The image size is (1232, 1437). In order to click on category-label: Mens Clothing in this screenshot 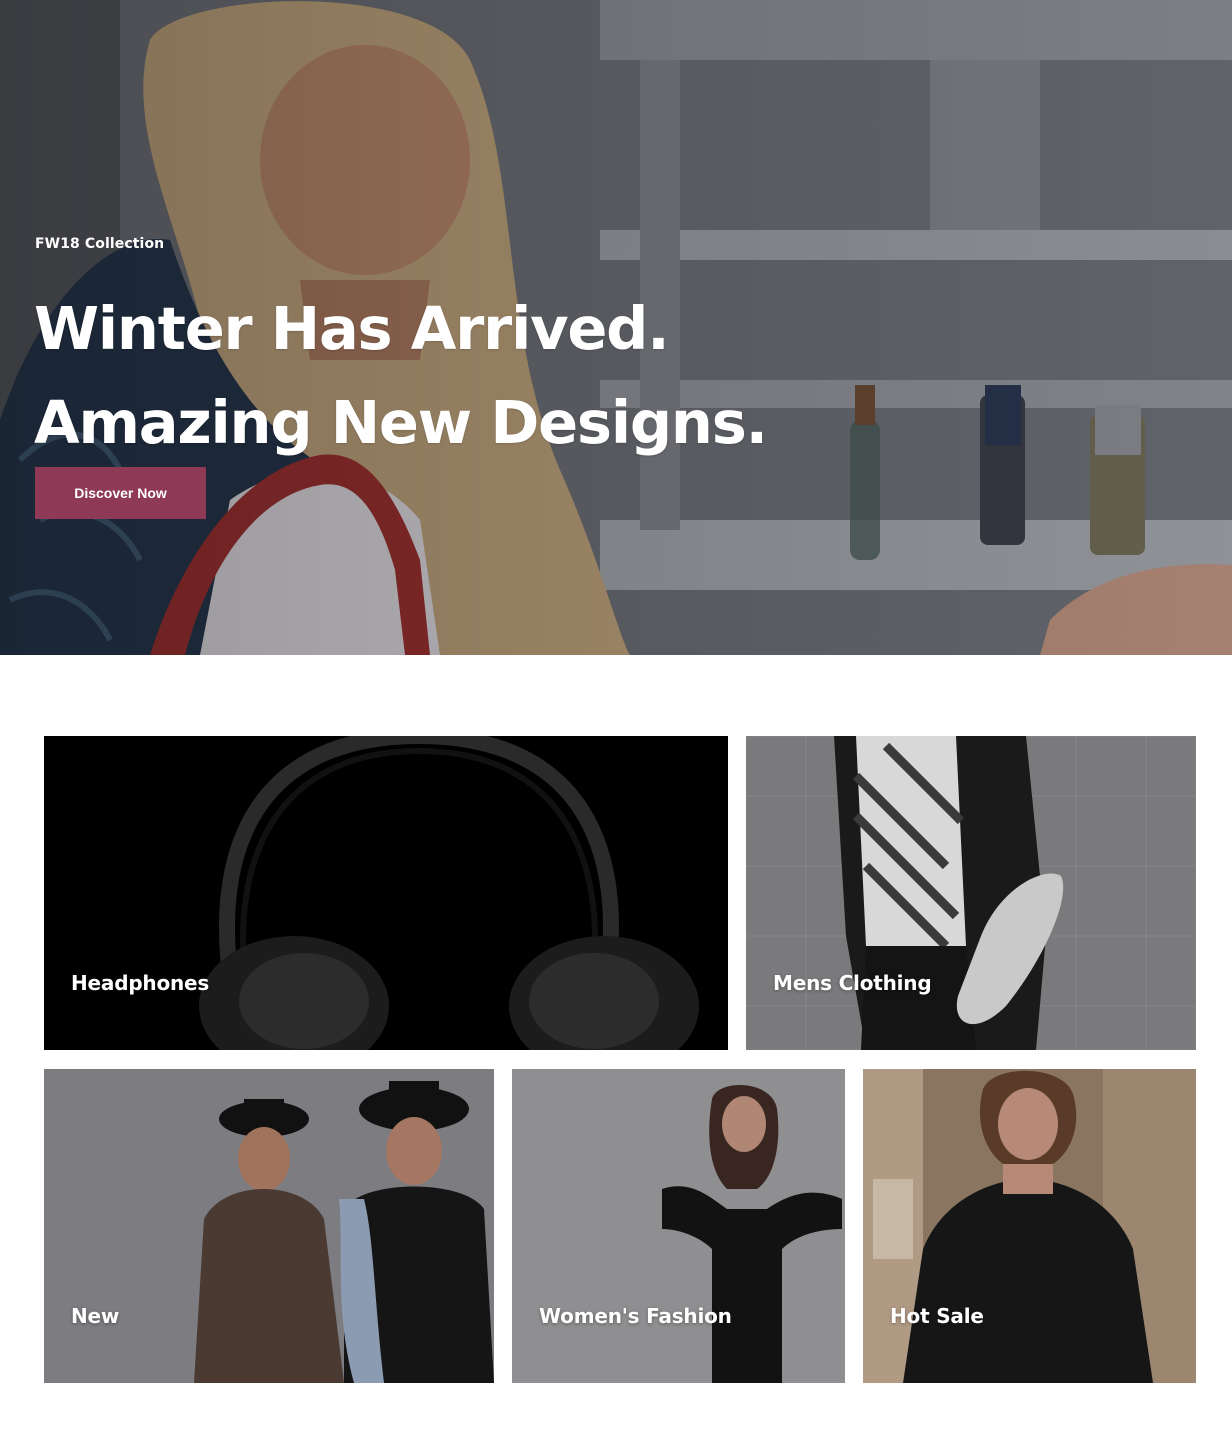, I will do `click(852, 983)`.